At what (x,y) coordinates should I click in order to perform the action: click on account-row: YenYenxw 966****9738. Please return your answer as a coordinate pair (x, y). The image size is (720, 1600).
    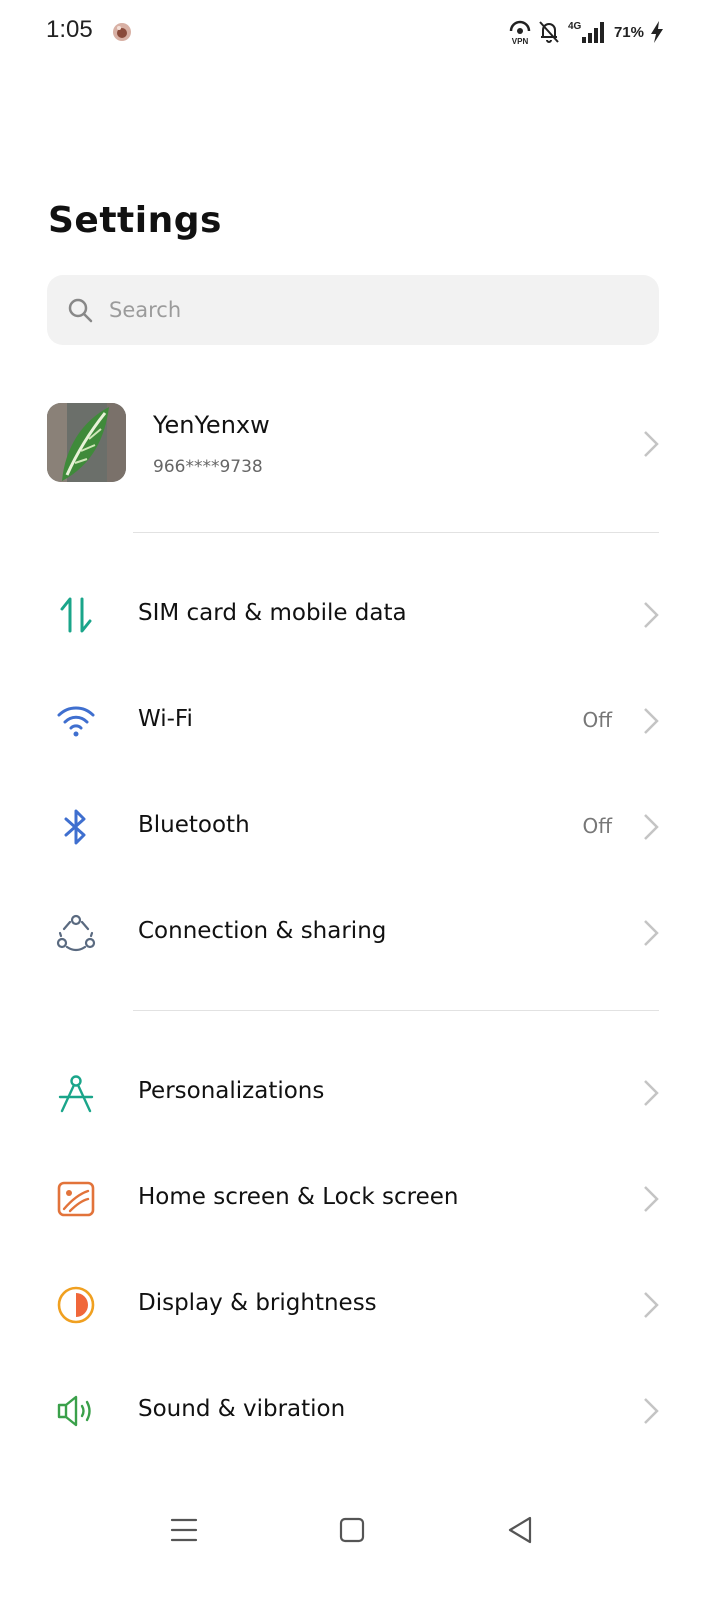
    Looking at the image, I should click on (360, 445).